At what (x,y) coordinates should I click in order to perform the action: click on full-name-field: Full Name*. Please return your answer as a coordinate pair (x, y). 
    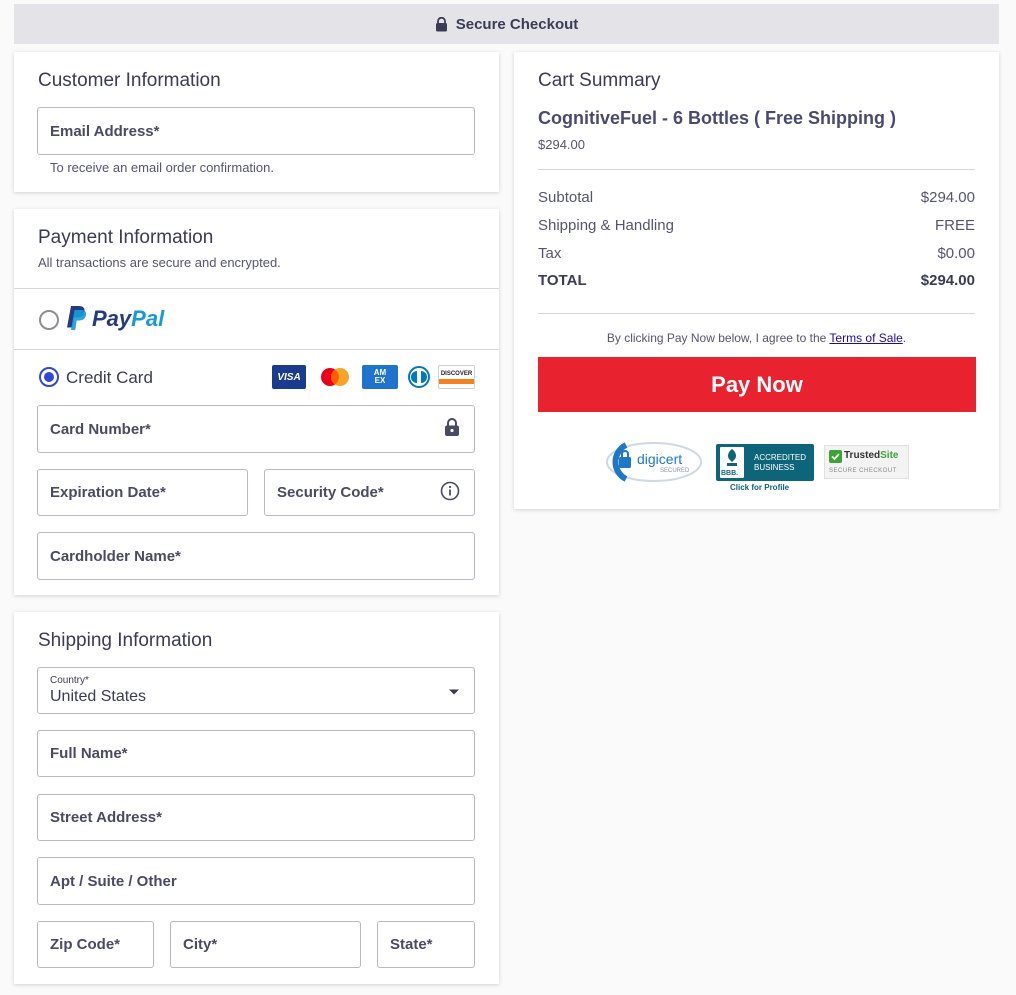
    Looking at the image, I should click on (256, 753).